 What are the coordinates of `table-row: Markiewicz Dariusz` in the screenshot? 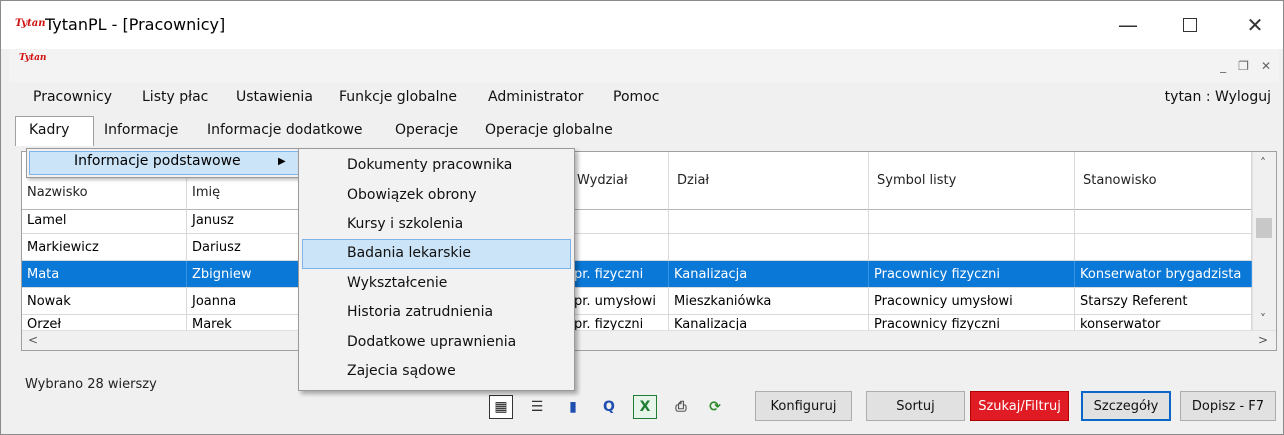 It's located at (637, 247).